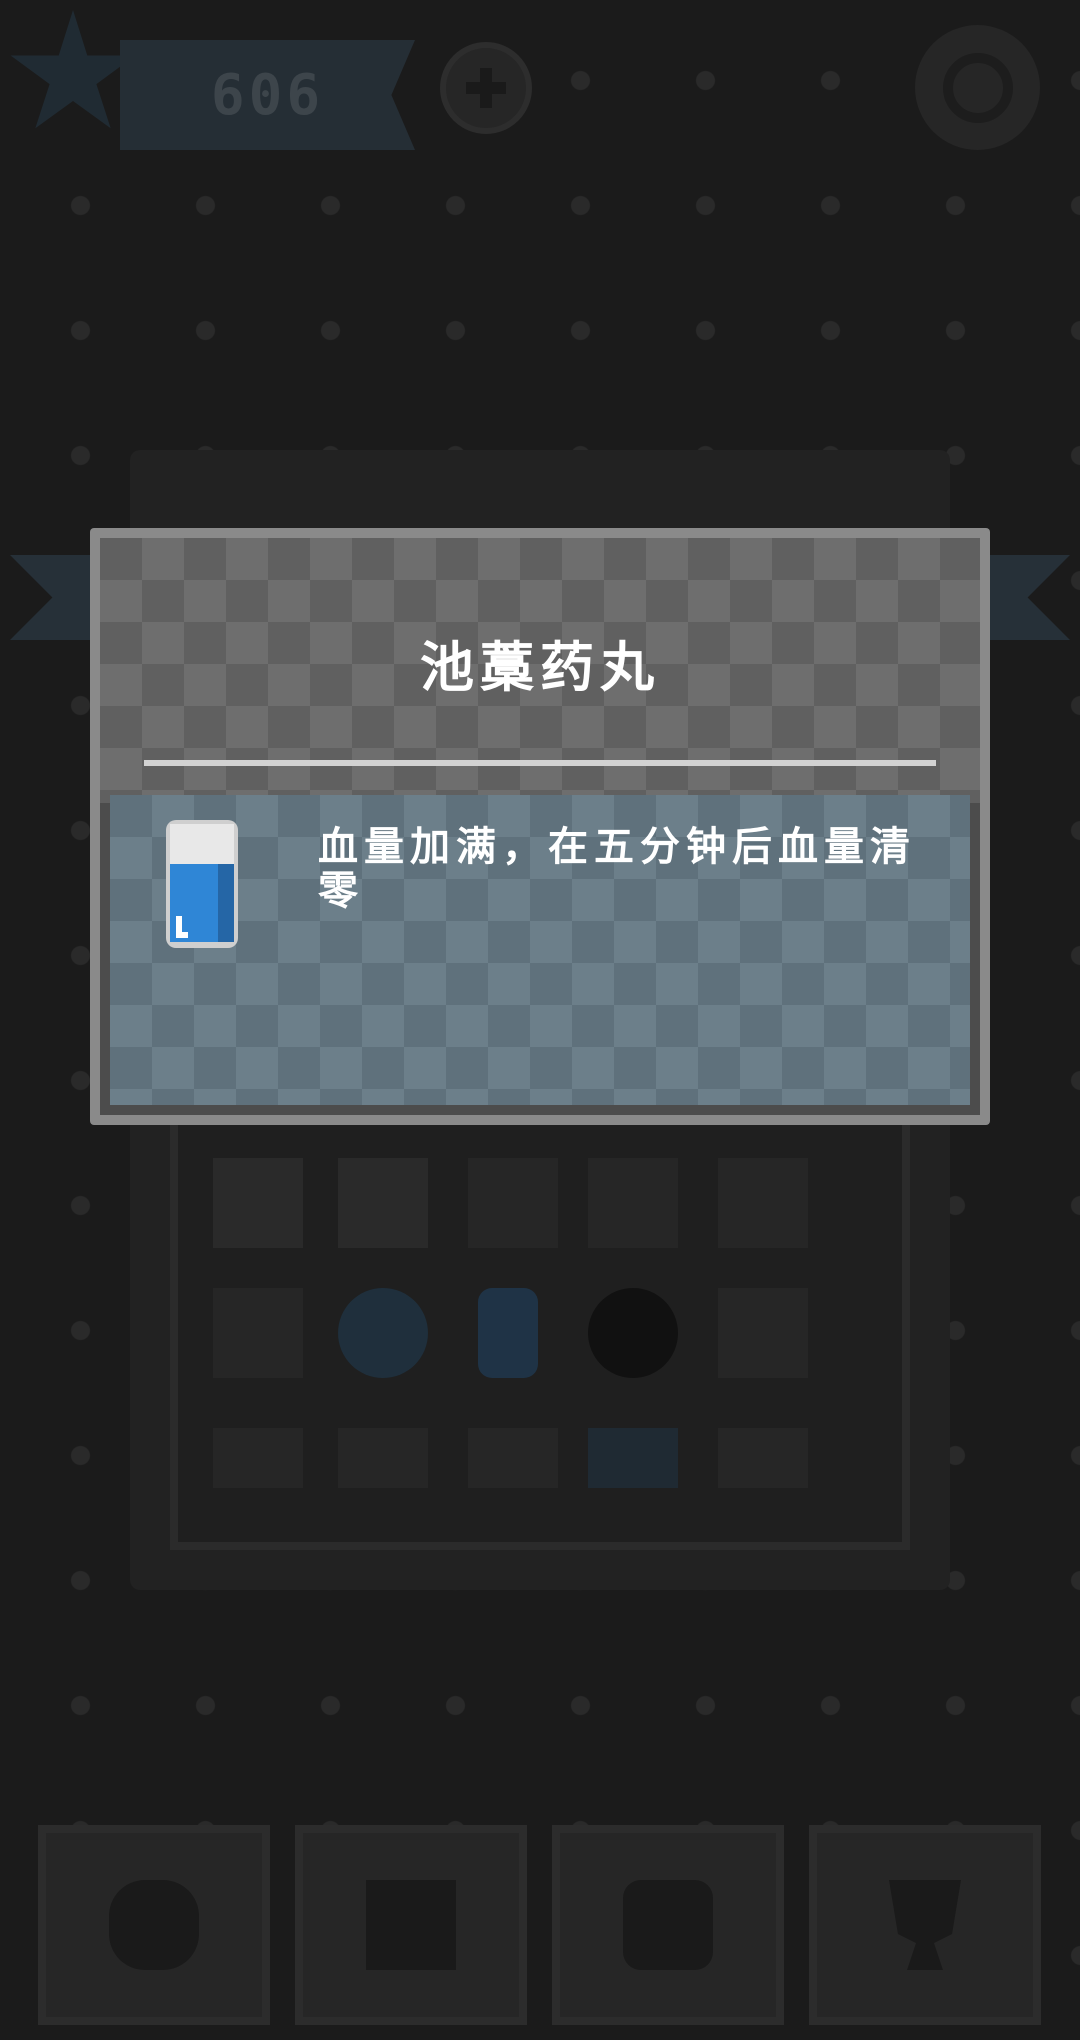 The height and width of the screenshot is (2040, 1080). I want to click on beetle-icon, so click(154, 1925).